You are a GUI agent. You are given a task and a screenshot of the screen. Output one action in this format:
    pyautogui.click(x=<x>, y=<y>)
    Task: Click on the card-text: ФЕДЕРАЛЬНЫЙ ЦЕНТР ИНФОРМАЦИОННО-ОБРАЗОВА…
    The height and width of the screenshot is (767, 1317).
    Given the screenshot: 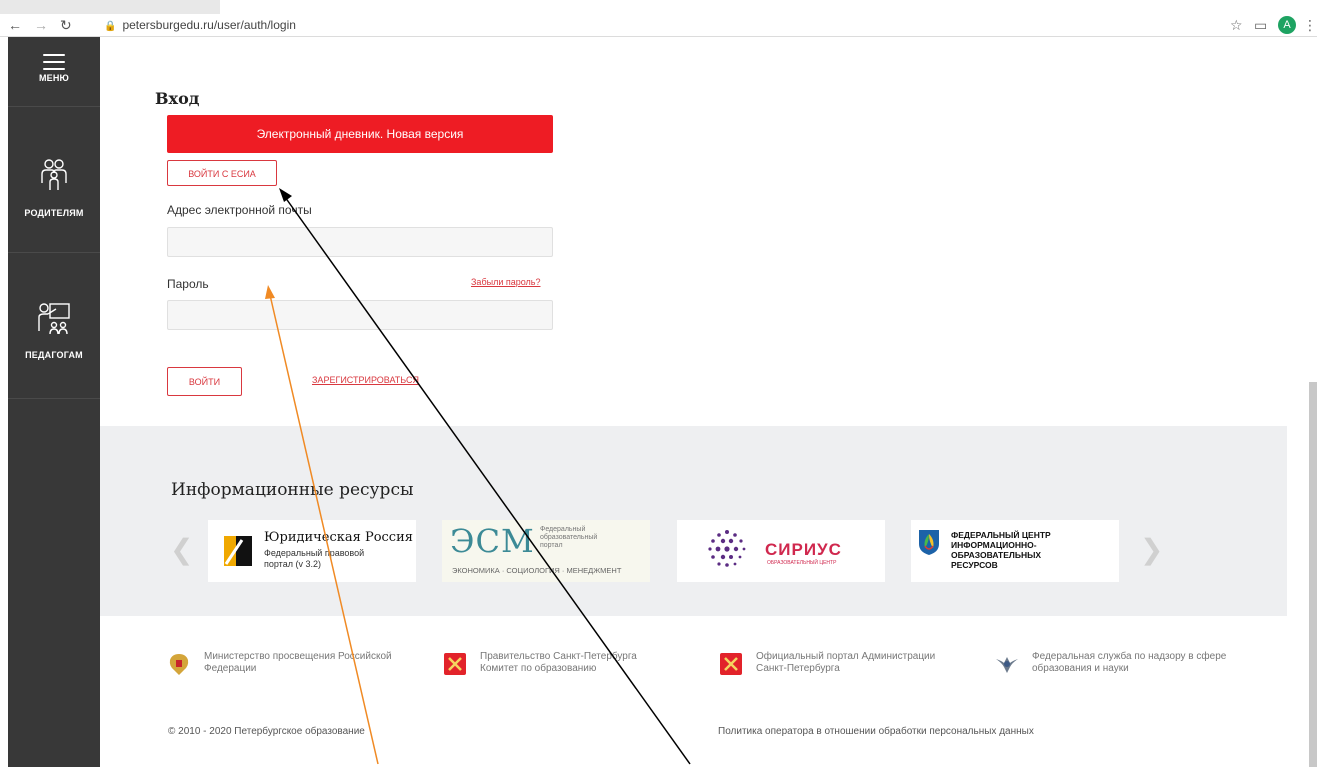 What is the action you would take?
    pyautogui.click(x=1035, y=550)
    